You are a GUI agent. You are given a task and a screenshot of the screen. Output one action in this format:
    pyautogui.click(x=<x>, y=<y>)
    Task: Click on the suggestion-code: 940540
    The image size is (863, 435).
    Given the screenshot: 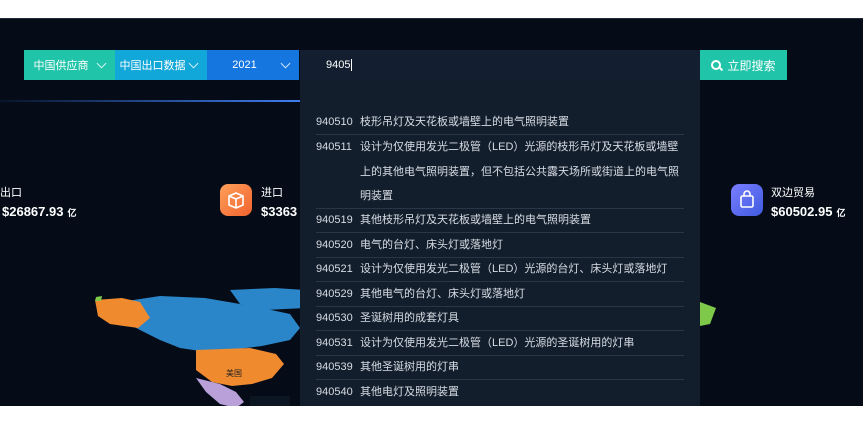 What is the action you would take?
    pyautogui.click(x=334, y=392)
    